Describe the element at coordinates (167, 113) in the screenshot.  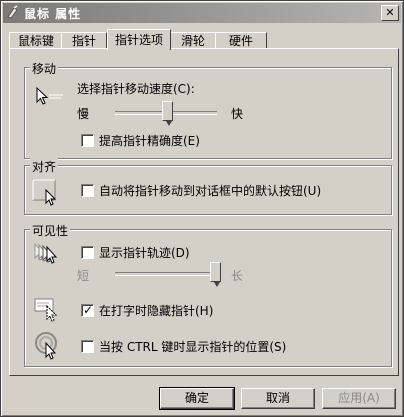
I see `speed-slider-thumb` at that location.